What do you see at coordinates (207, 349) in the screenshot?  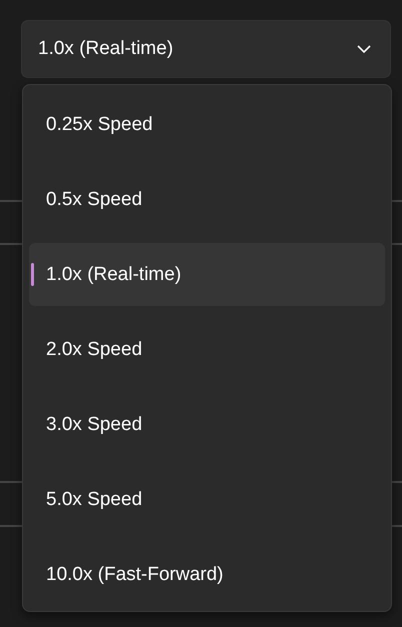 I see `menu-option: 2.0x Speed` at bounding box center [207, 349].